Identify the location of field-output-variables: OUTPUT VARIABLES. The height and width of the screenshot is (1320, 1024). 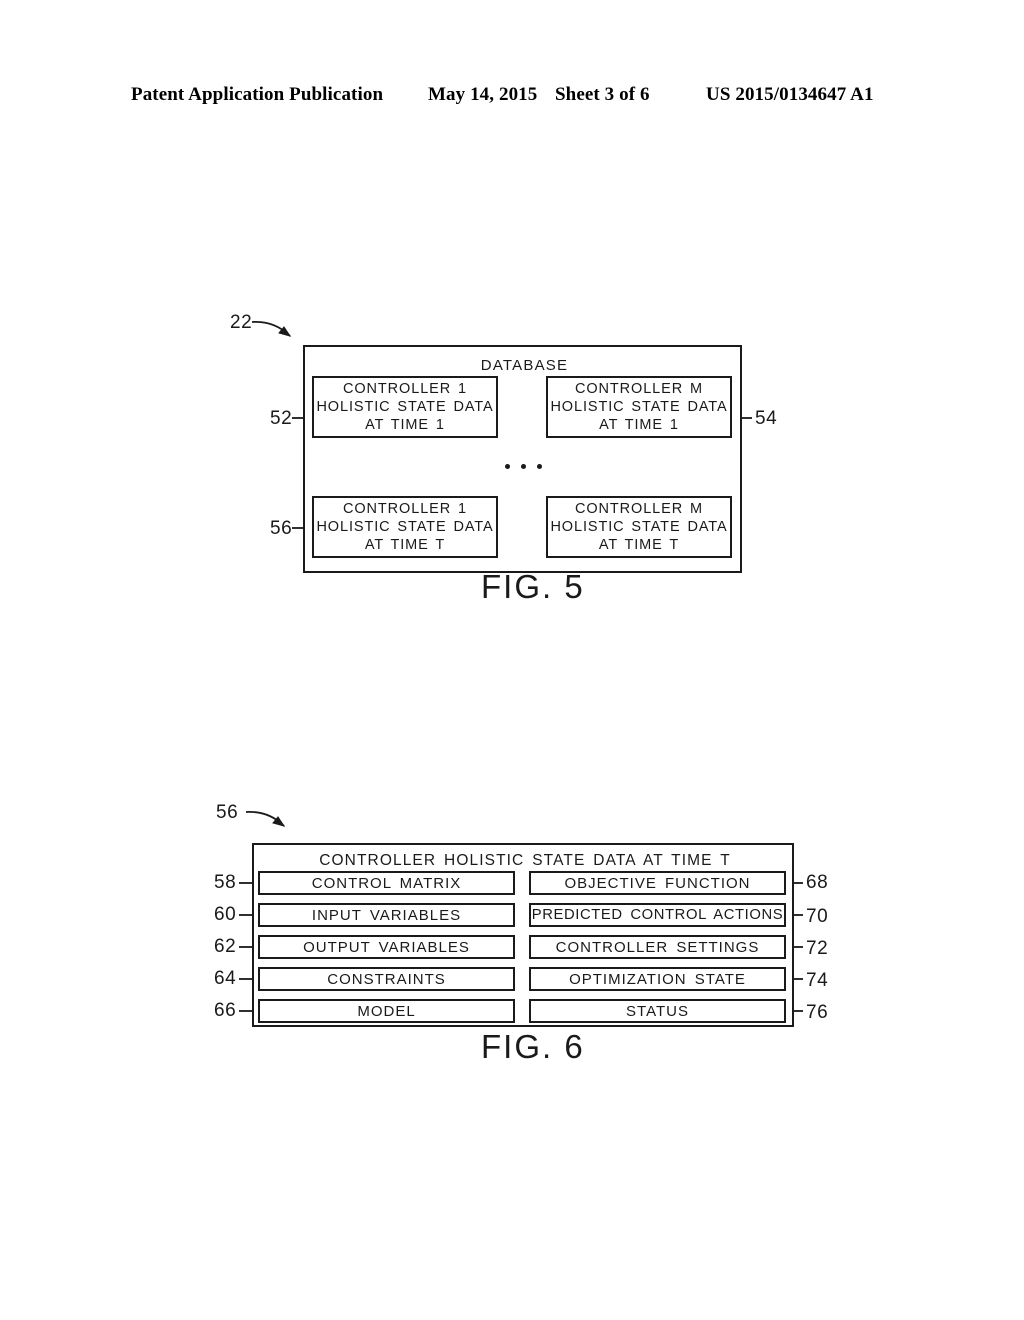
(386, 947).